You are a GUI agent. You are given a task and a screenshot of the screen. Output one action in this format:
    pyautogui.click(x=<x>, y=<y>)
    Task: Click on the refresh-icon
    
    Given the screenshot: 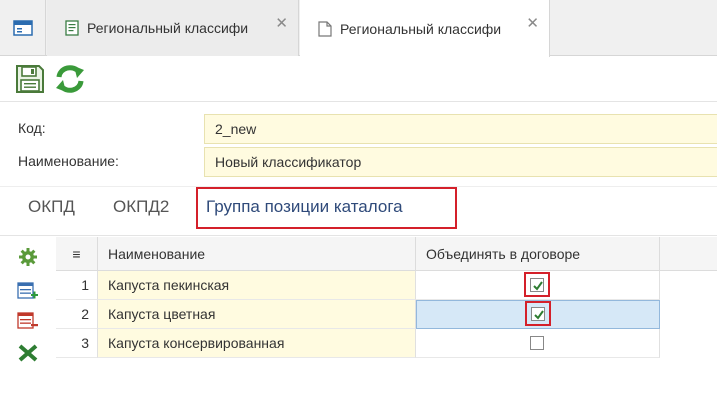 What is the action you would take?
    pyautogui.click(x=70, y=79)
    